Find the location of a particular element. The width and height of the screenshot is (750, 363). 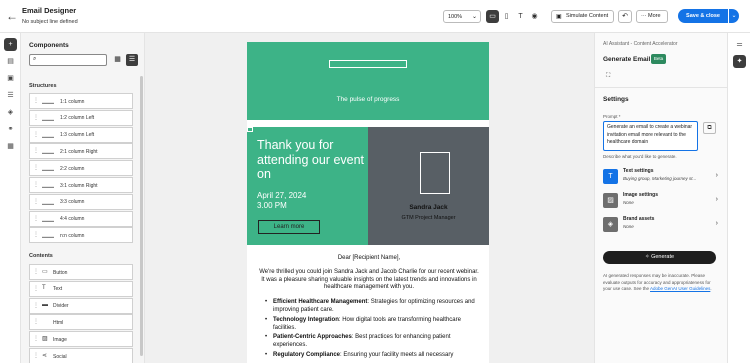

preview-eye-icon: ◉ is located at coordinates (534, 16).